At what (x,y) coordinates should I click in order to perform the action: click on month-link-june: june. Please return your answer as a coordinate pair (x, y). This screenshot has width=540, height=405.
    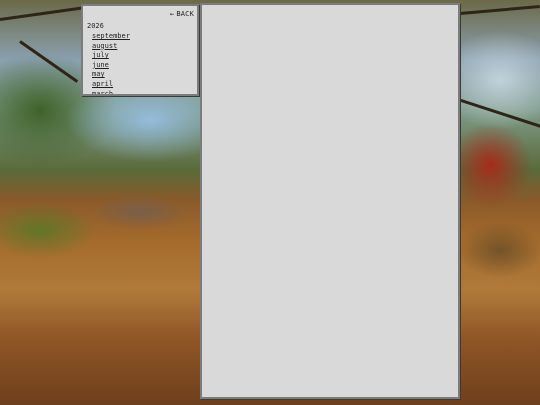
    Looking at the image, I should click on (111, 66).